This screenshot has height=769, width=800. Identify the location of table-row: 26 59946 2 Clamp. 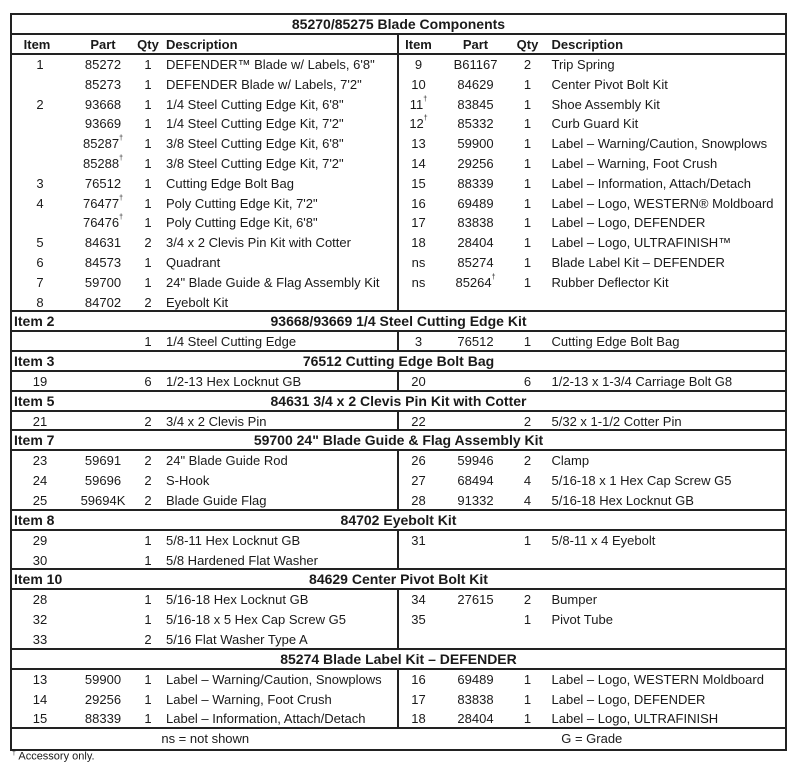
(592, 461).